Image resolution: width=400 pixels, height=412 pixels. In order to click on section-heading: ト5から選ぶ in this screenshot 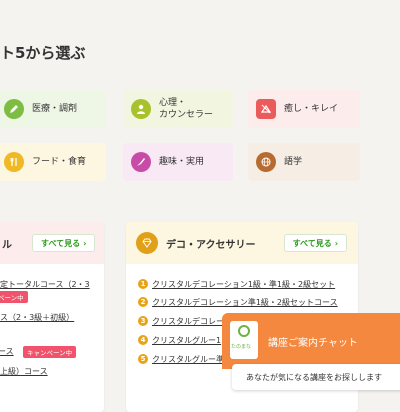, I will do `click(43, 53)`.